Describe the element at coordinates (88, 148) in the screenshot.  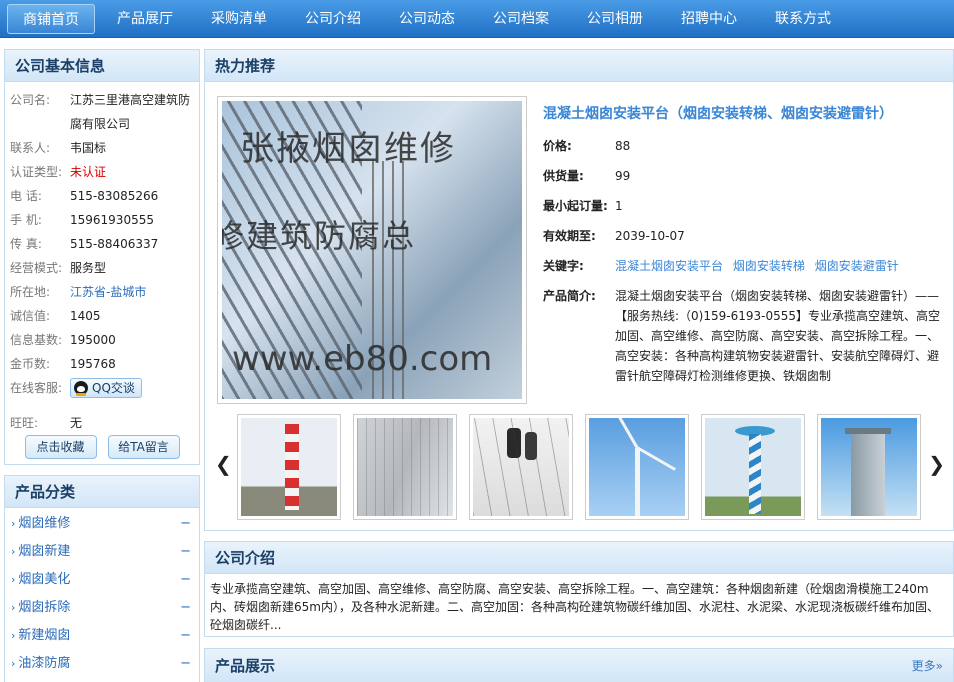
I see `contact-value: 韦国标` at that location.